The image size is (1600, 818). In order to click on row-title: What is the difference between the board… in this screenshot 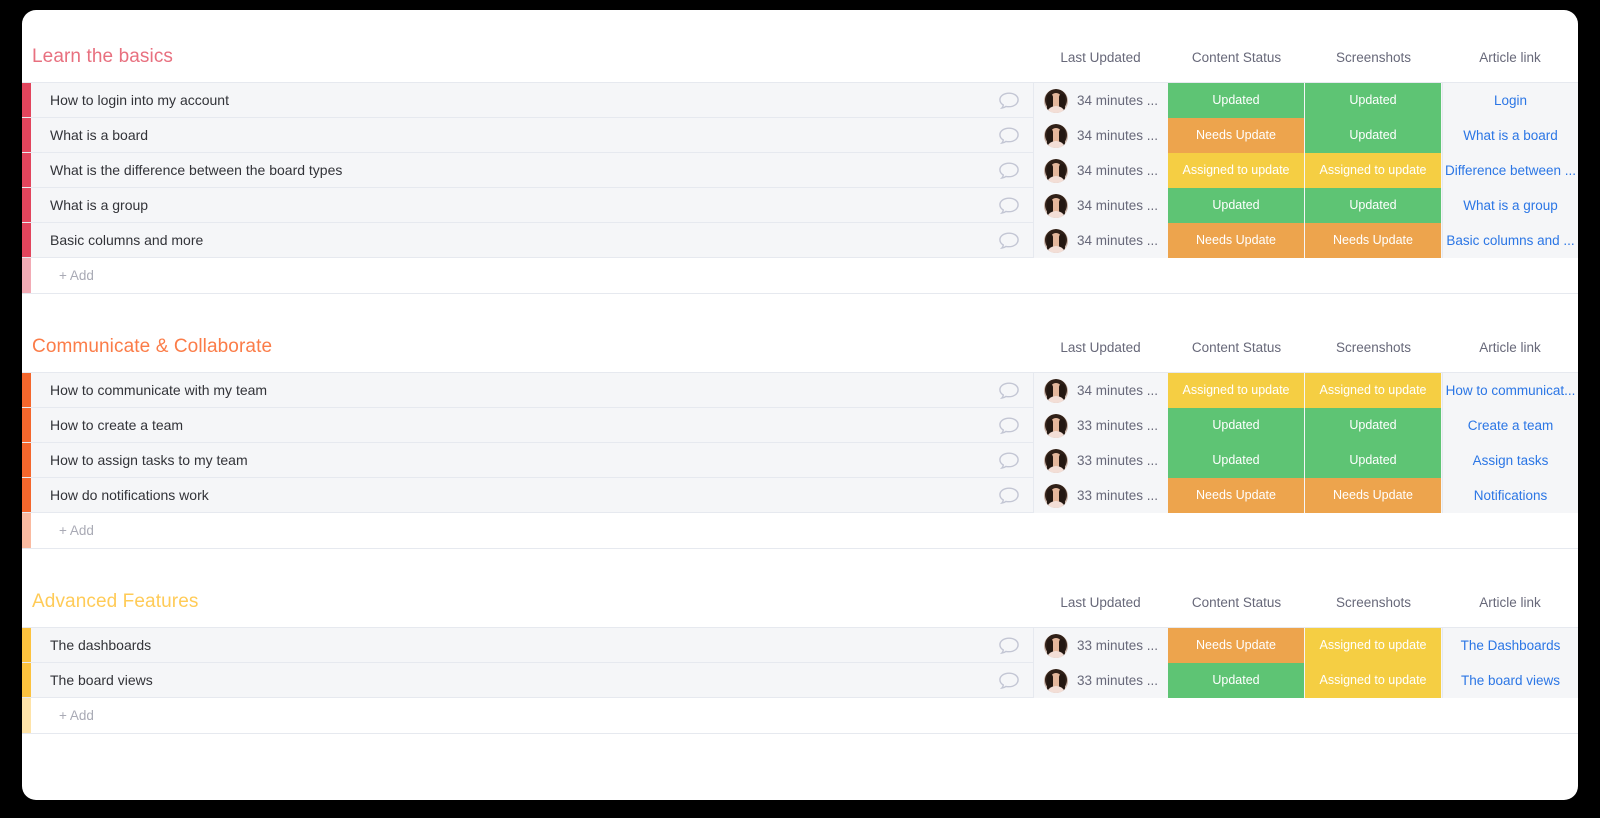, I will do `click(196, 170)`.